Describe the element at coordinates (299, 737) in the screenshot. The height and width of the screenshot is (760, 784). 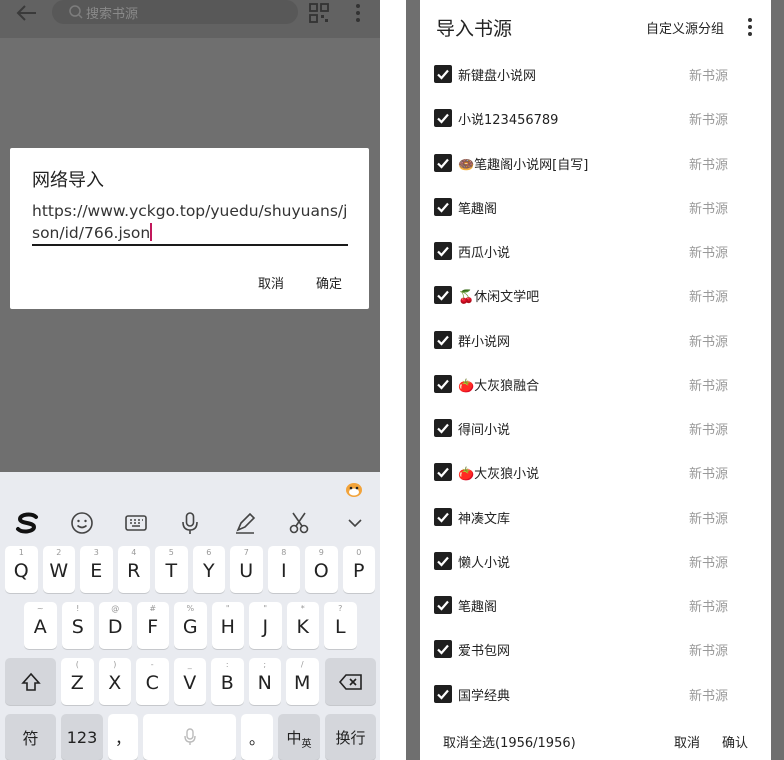
I see `language-switch-key: 中英` at that location.